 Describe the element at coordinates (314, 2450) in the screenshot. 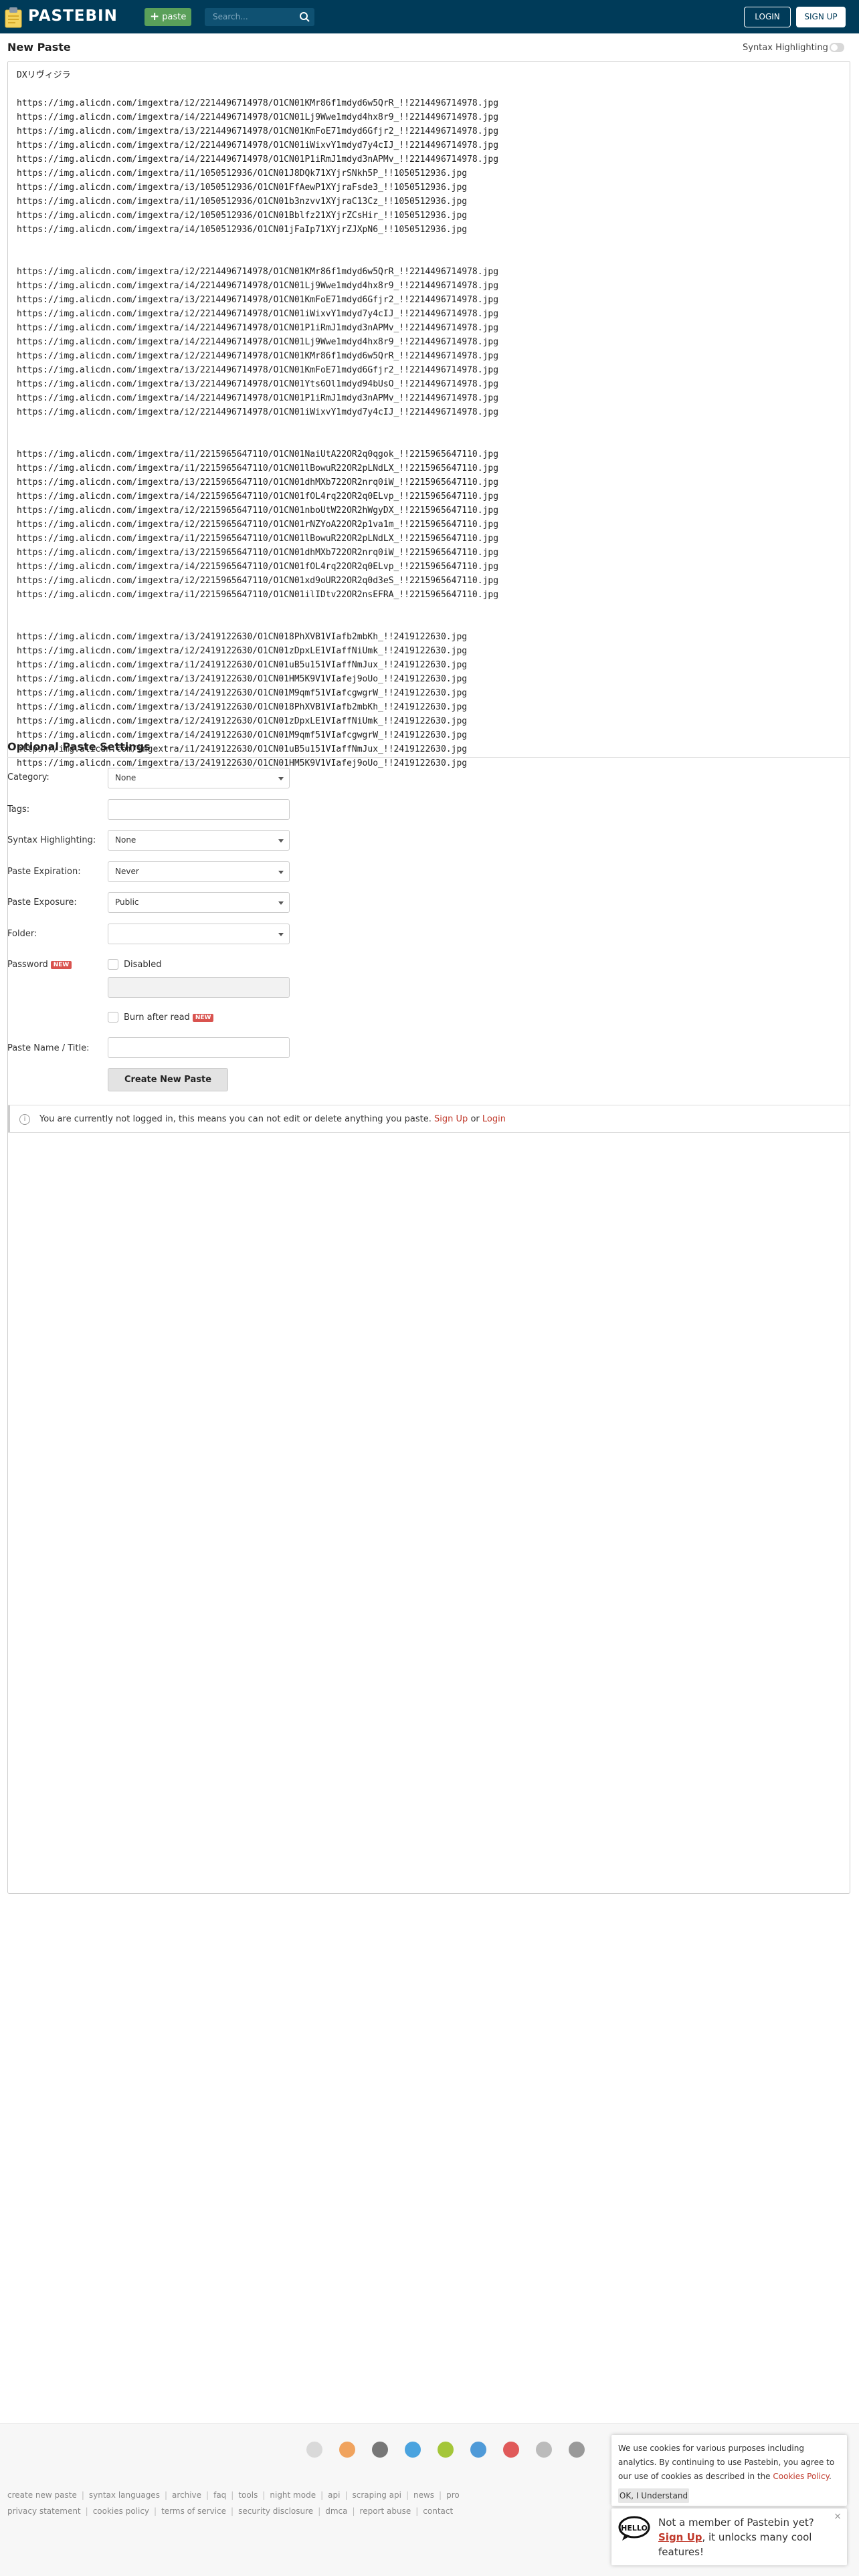

I see `chrome-icon` at that location.